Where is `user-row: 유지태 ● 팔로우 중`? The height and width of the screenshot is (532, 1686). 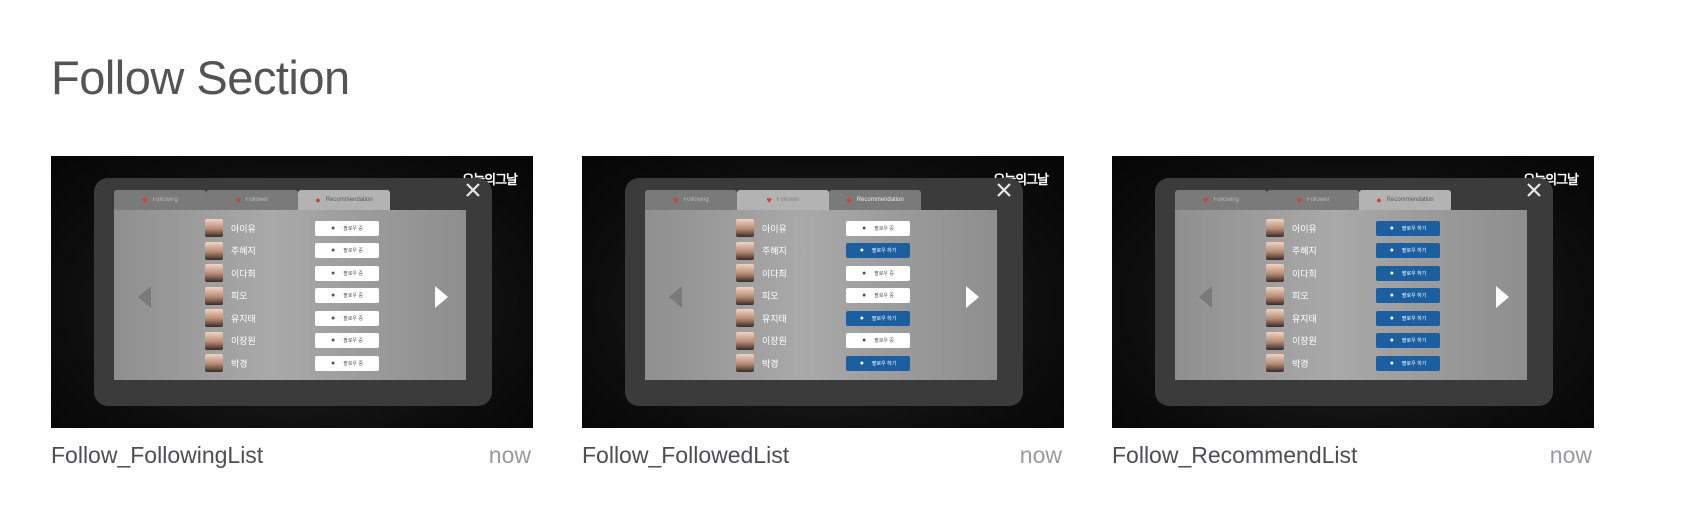 user-row: 유지태 ● 팔로우 중 is located at coordinates (292, 318).